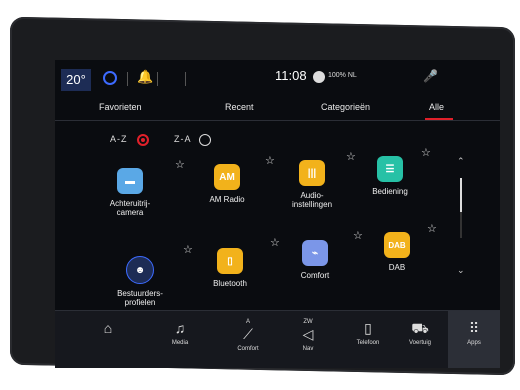 This screenshot has width=520, height=390. I want to click on nav-voertuig: ⛟ Voertuig, so click(420, 332).